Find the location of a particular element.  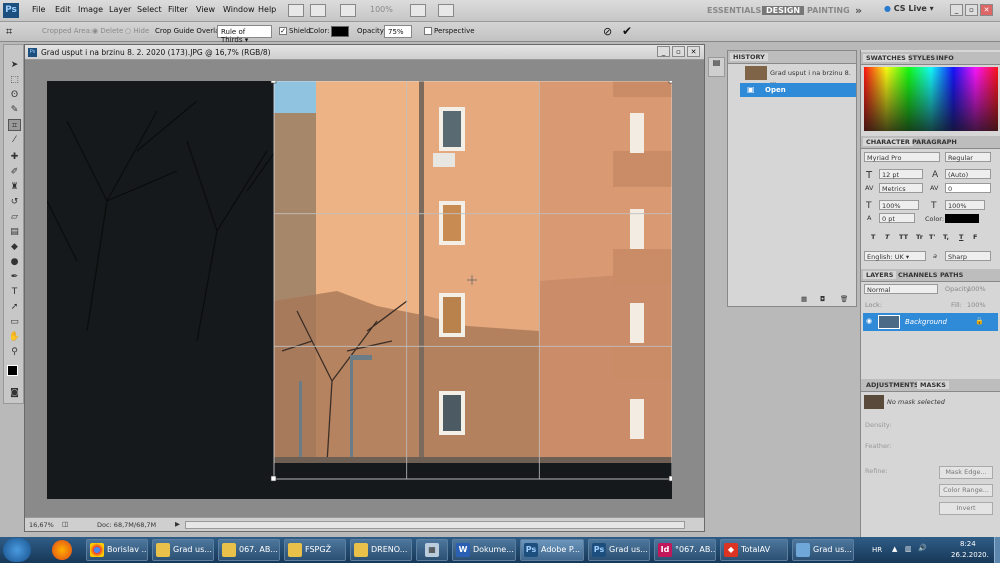

workspace-painting: PAINTING is located at coordinates (828, 11).